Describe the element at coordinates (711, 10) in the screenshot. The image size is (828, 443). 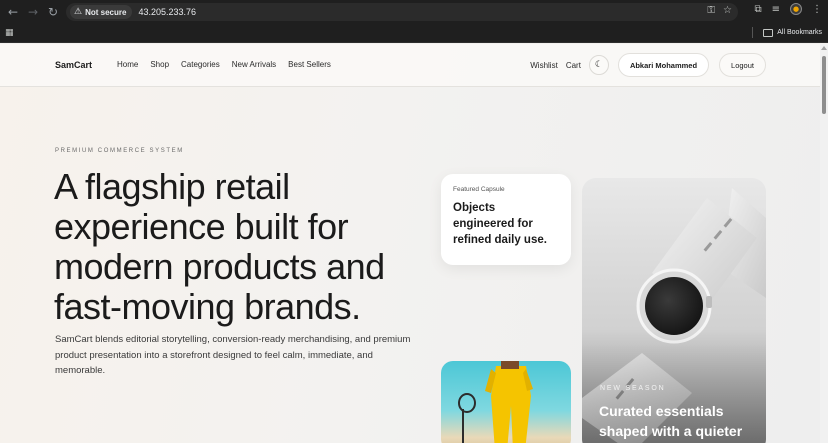
I see `key-icon: ⚿` at that location.